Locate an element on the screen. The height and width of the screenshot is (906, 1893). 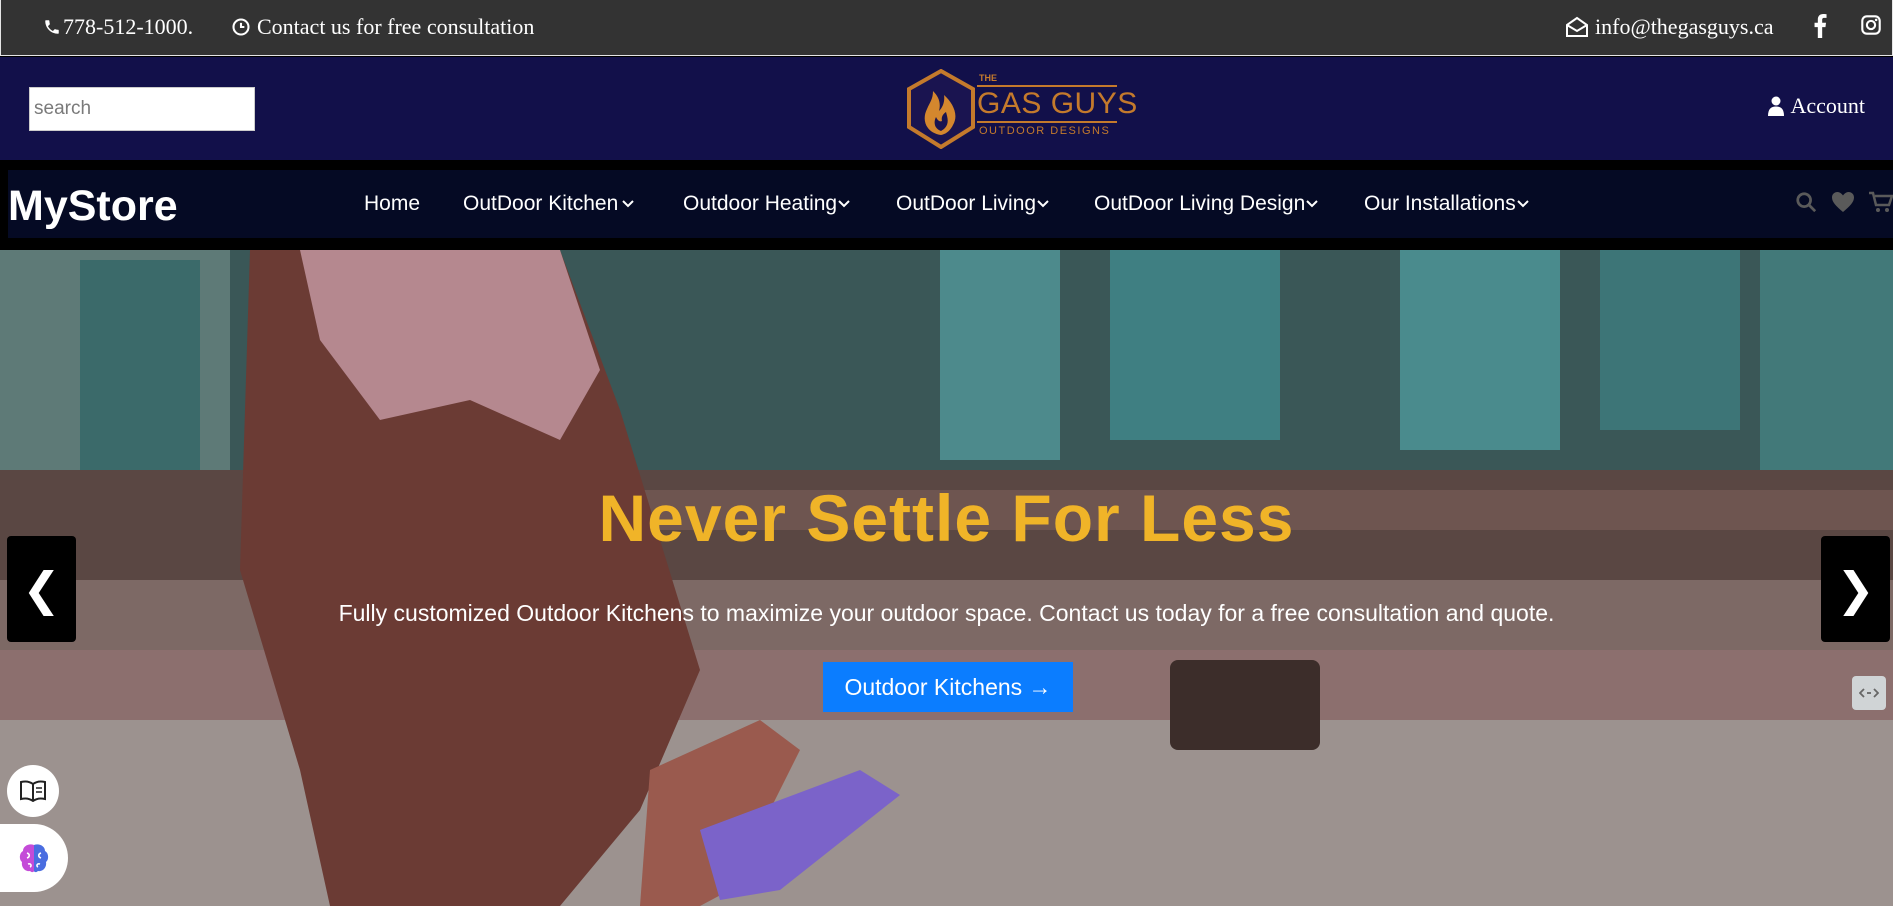
nav-item-outdoor-living-design: OutDoor Living Design is located at coordinates (1206, 204).